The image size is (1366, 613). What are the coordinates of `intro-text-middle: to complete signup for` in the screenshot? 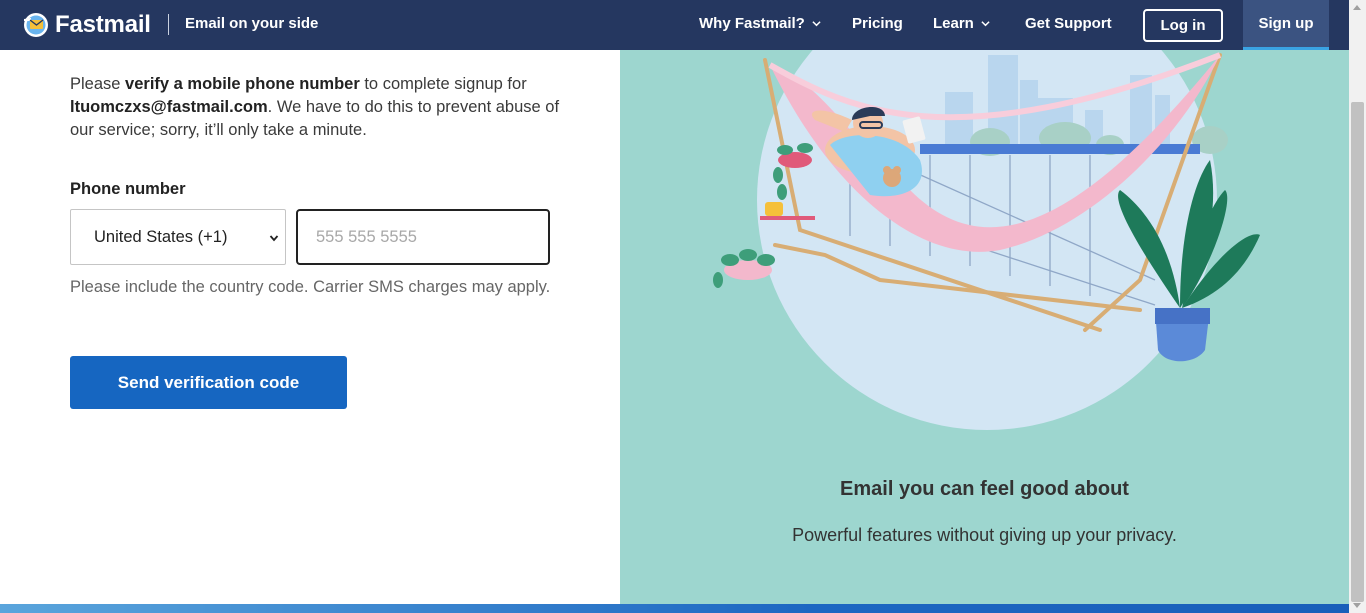 It's located at (443, 84).